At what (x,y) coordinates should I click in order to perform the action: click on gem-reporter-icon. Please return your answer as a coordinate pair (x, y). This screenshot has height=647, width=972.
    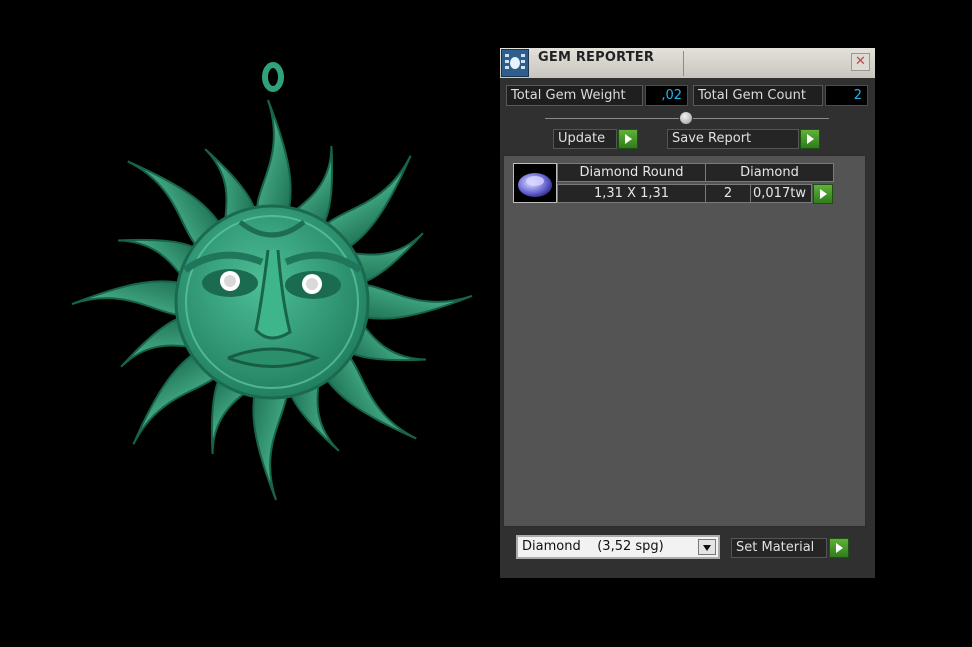
    Looking at the image, I should click on (515, 63).